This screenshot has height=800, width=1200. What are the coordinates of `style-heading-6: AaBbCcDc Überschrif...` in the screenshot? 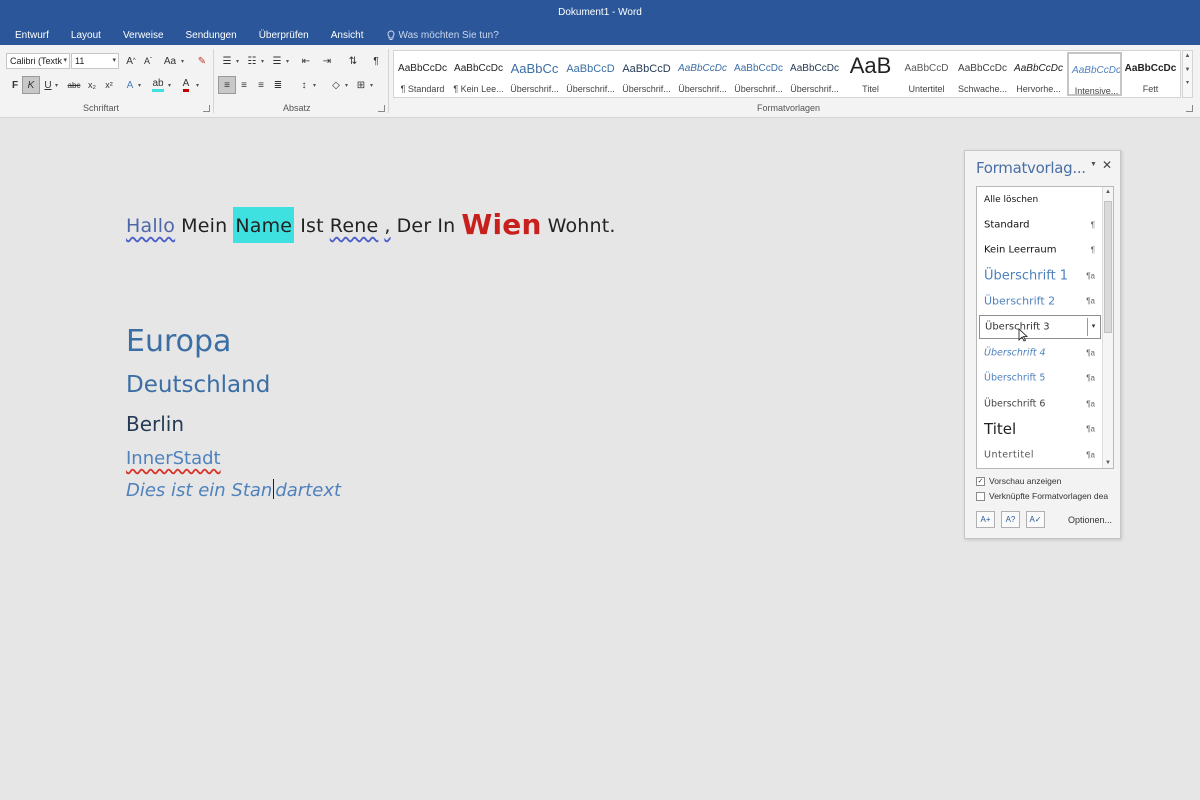 It's located at (814, 74).